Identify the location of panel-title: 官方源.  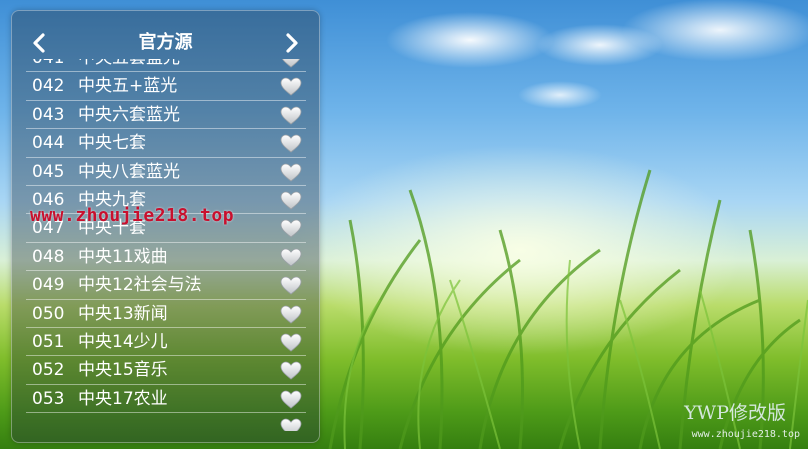
(165, 42).